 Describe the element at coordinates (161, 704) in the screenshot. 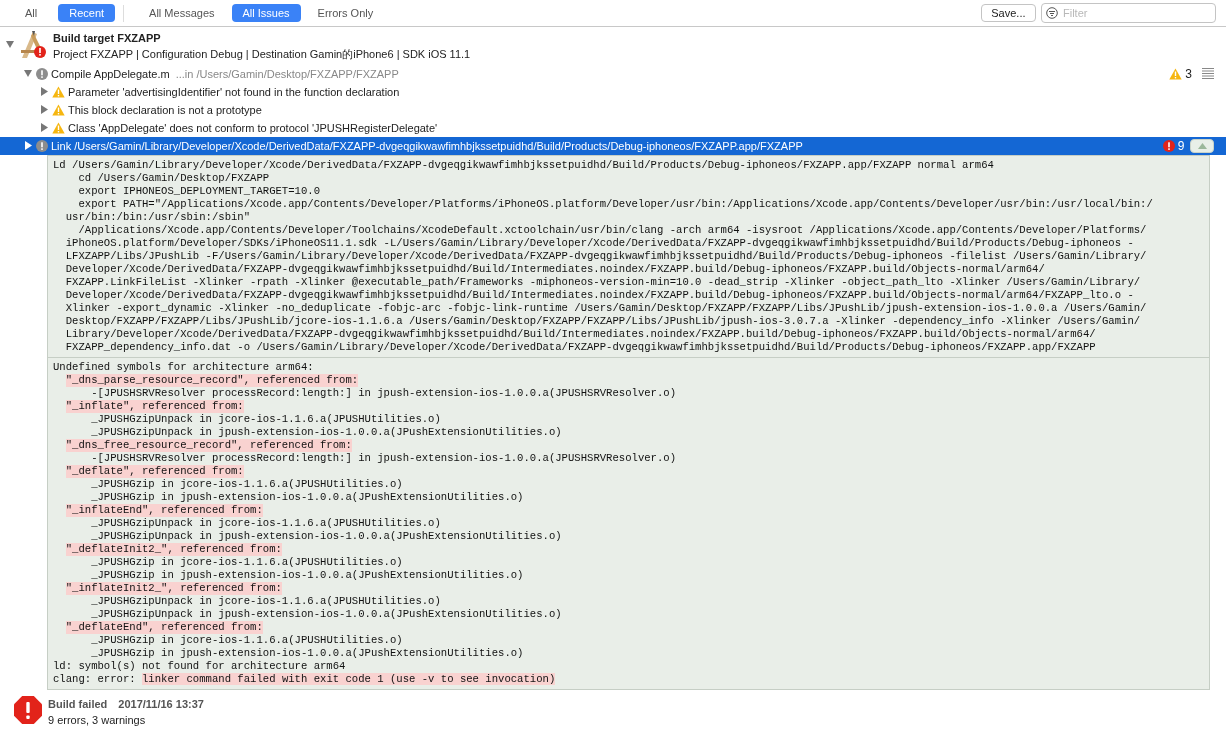

I see `build-time: 2017/11/16 13:37` at that location.